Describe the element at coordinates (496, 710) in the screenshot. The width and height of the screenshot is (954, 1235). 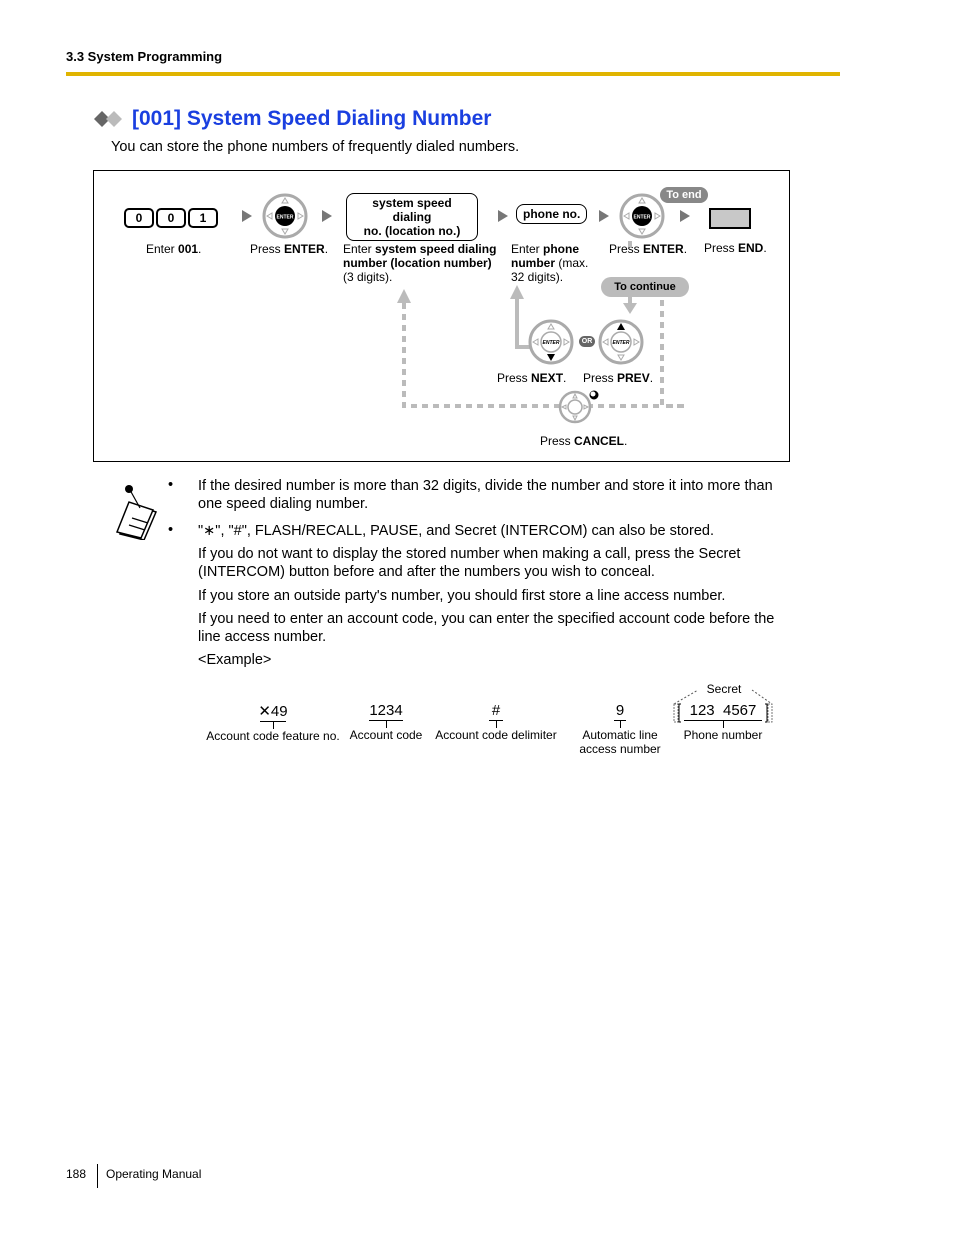
I see `example-value: #` at that location.